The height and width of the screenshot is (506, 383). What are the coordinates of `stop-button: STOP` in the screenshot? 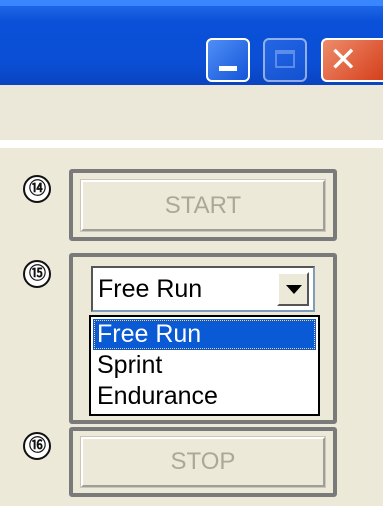 It's located at (203, 462).